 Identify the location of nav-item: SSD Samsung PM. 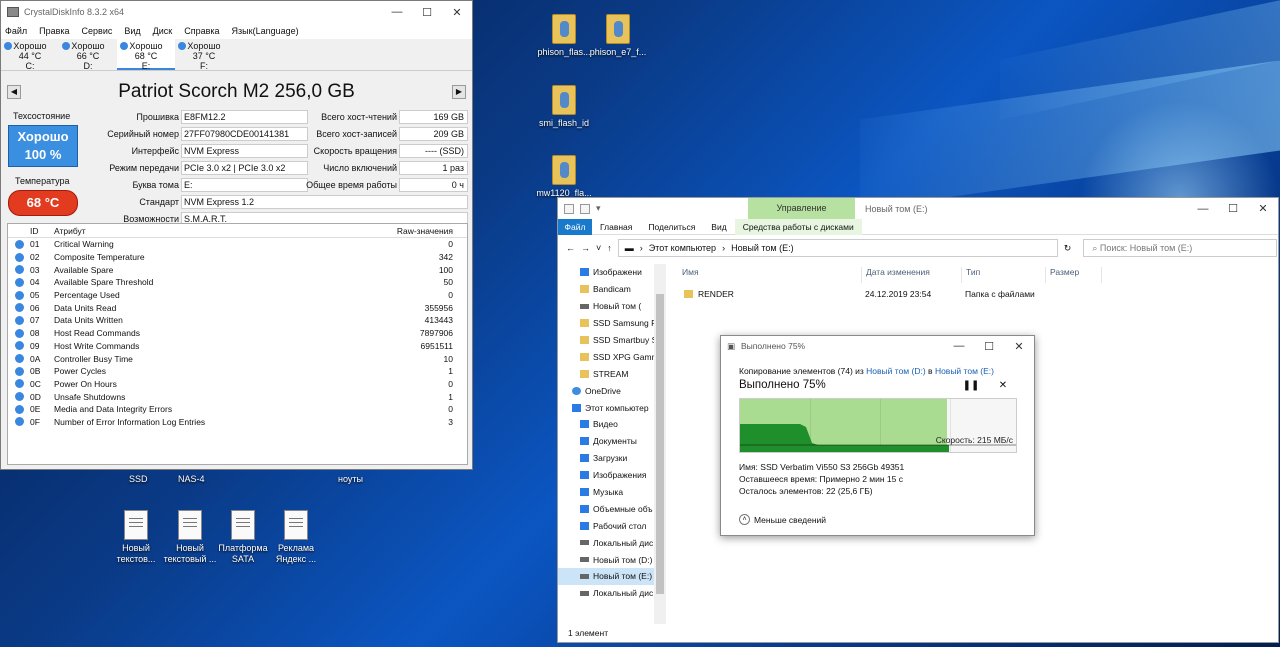
(611, 323).